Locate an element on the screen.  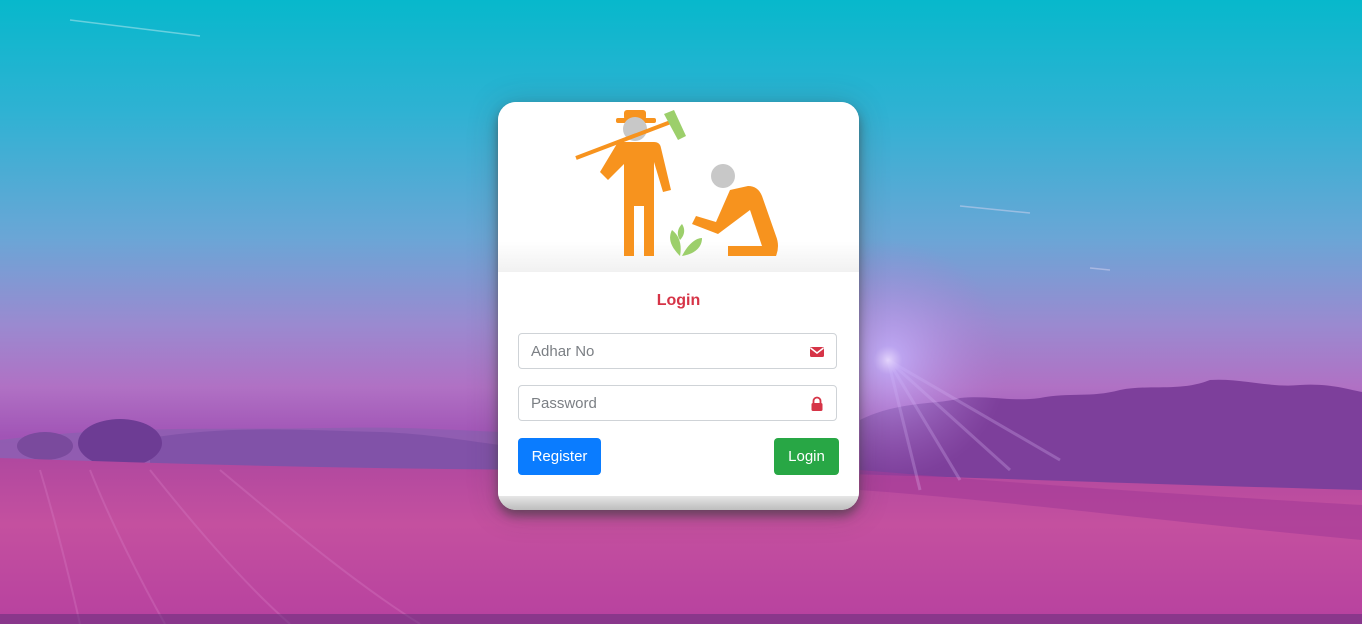
lock-icon is located at coordinates (817, 403).